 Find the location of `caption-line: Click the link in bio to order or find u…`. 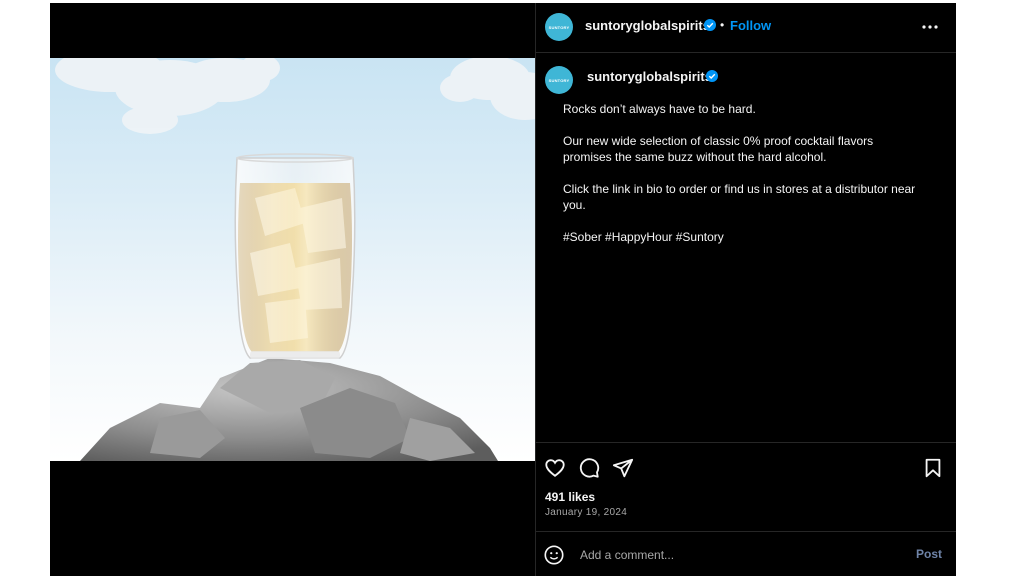

caption-line: Click the link in bio to order or find u… is located at coordinates (739, 197).